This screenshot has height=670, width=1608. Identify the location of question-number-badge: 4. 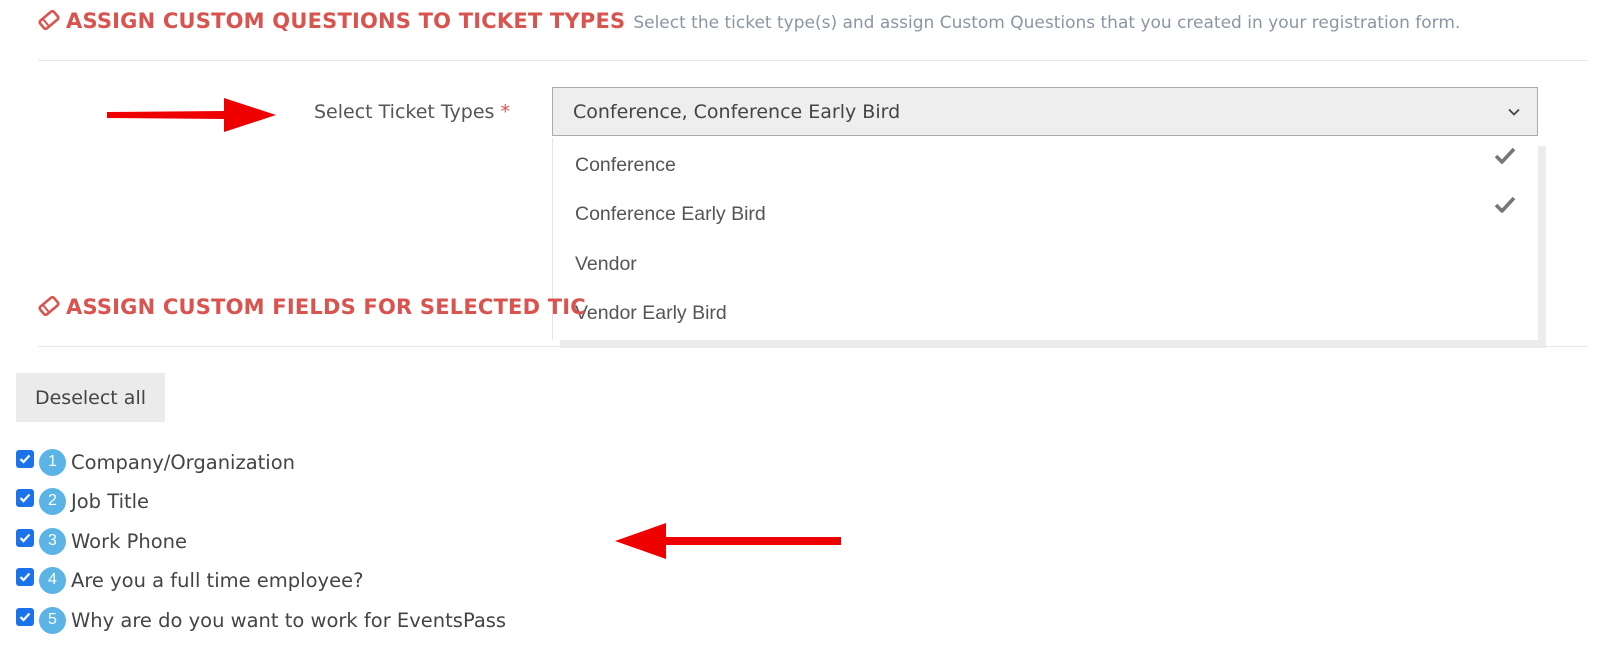
(52, 580).